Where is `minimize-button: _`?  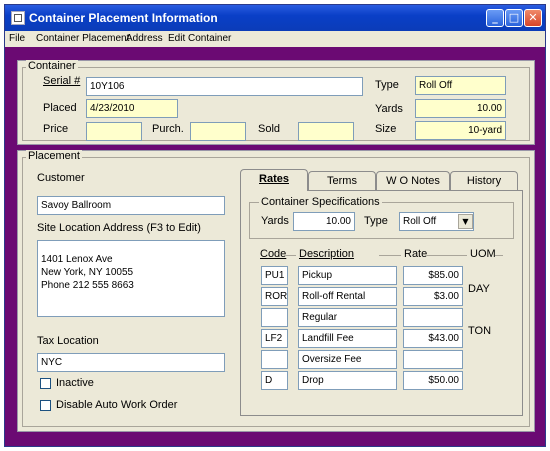
minimize-button: _ is located at coordinates (495, 18).